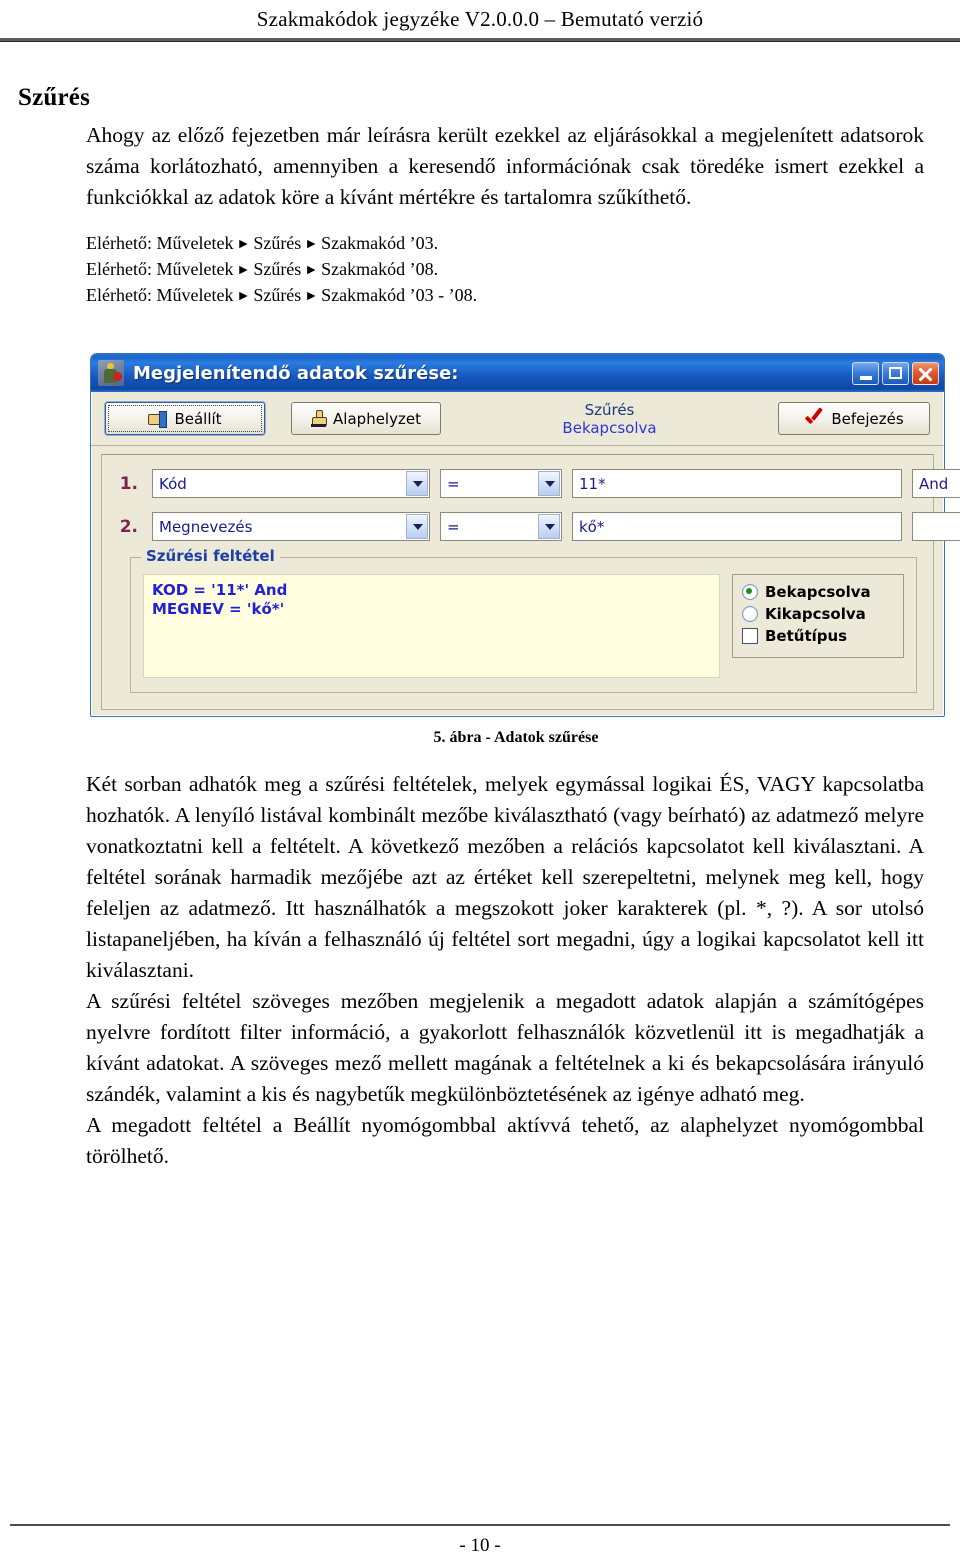 This screenshot has height=1565, width=960. What do you see at coordinates (291, 483) in the screenshot?
I see `condition-field-combo: Kód` at bounding box center [291, 483].